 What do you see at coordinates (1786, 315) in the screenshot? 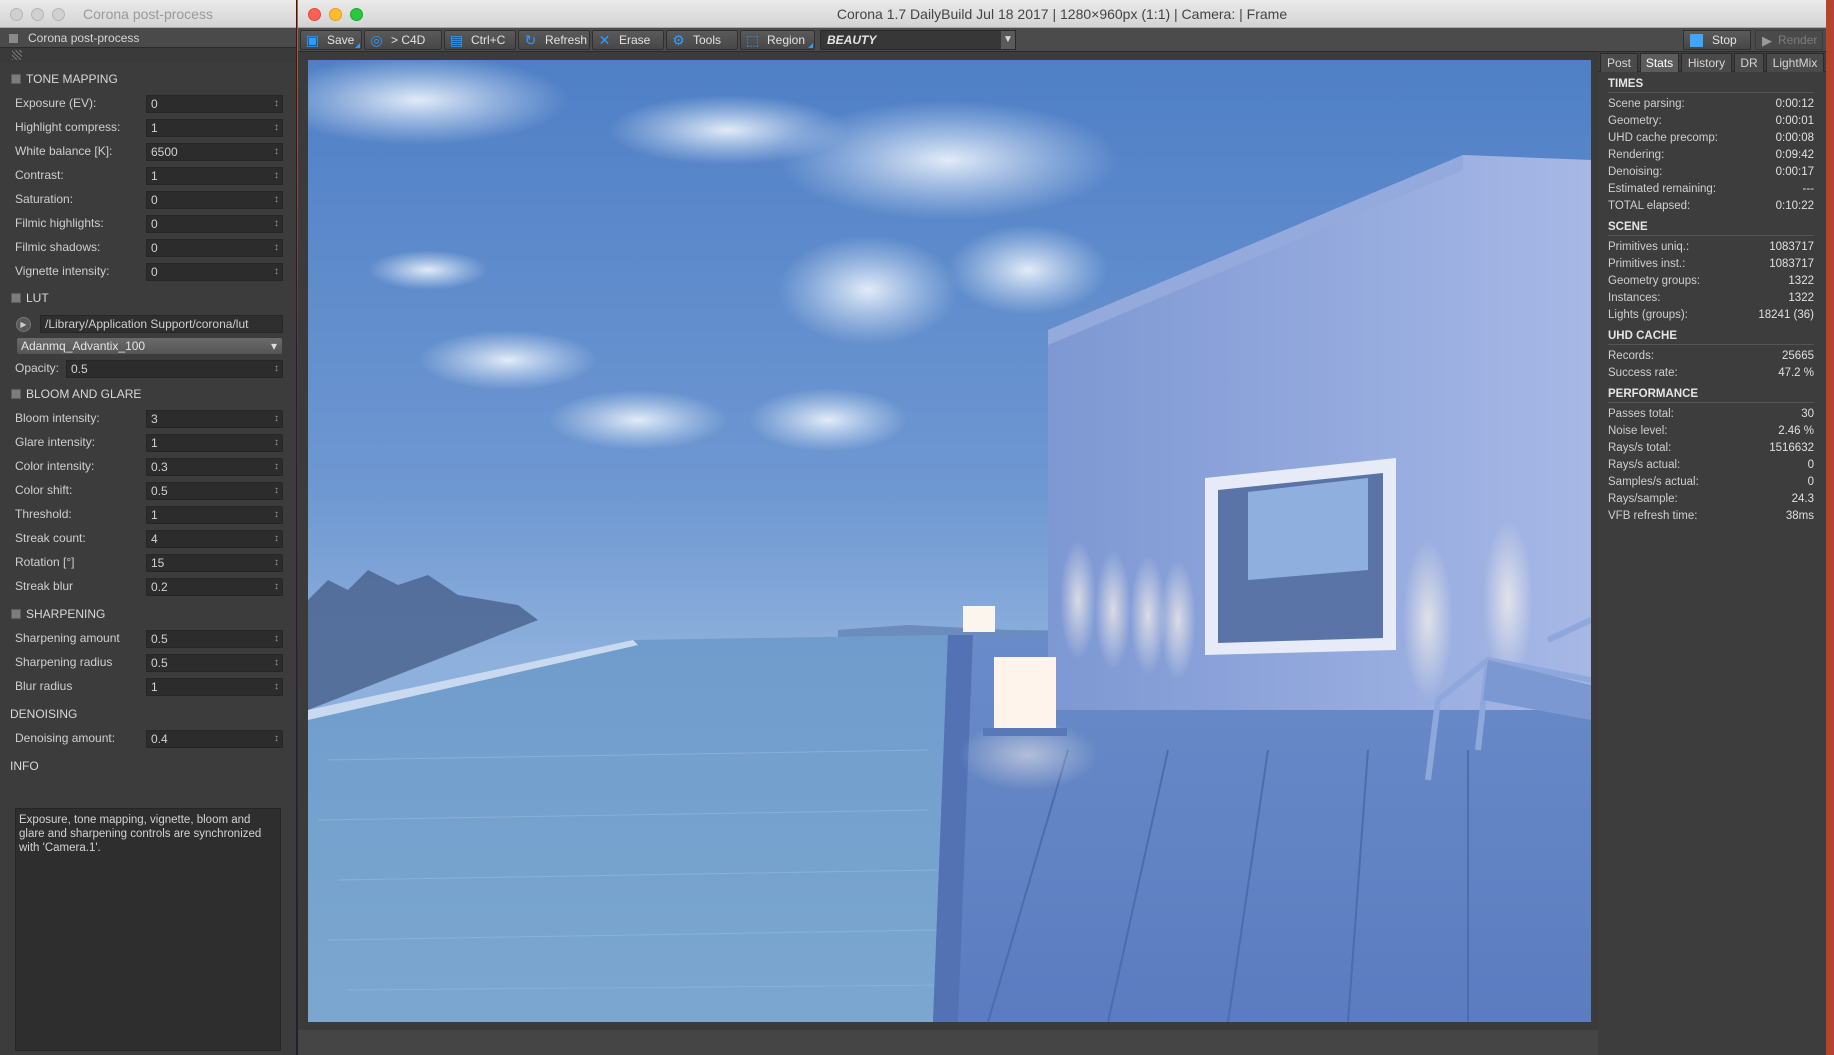
I see `stat-value: 18241 (36)` at bounding box center [1786, 315].